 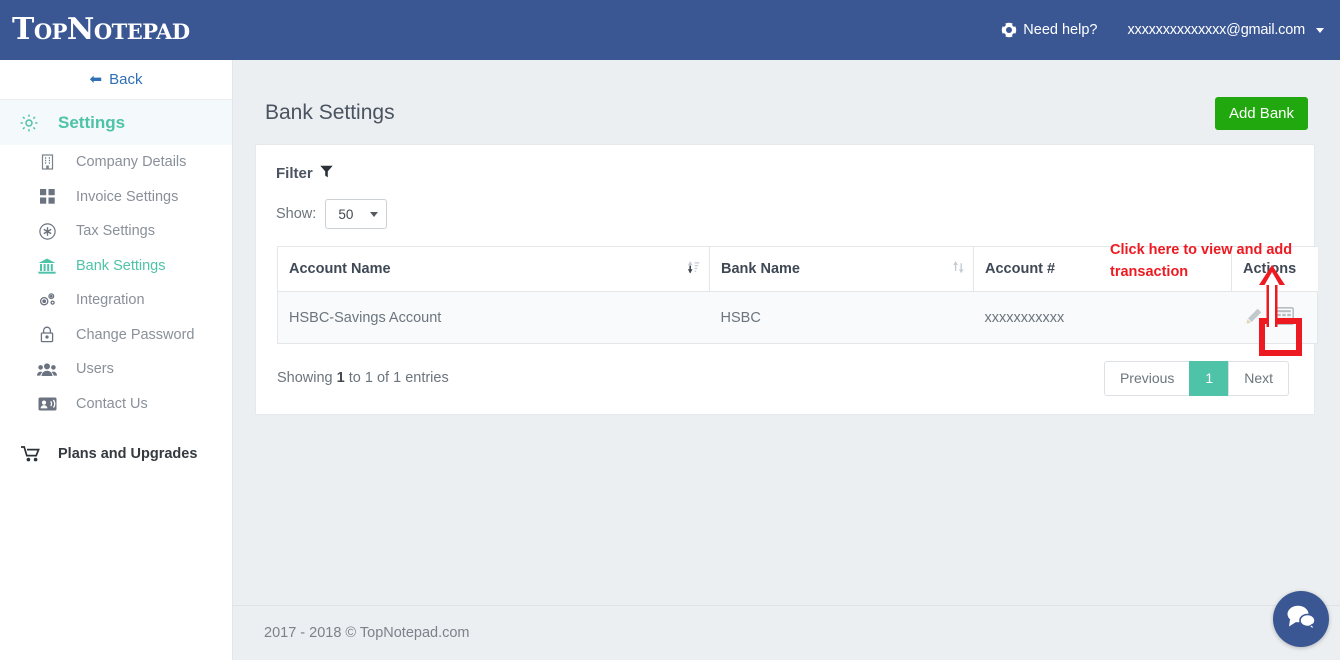 What do you see at coordinates (47, 266) in the screenshot?
I see `bank-icon` at bounding box center [47, 266].